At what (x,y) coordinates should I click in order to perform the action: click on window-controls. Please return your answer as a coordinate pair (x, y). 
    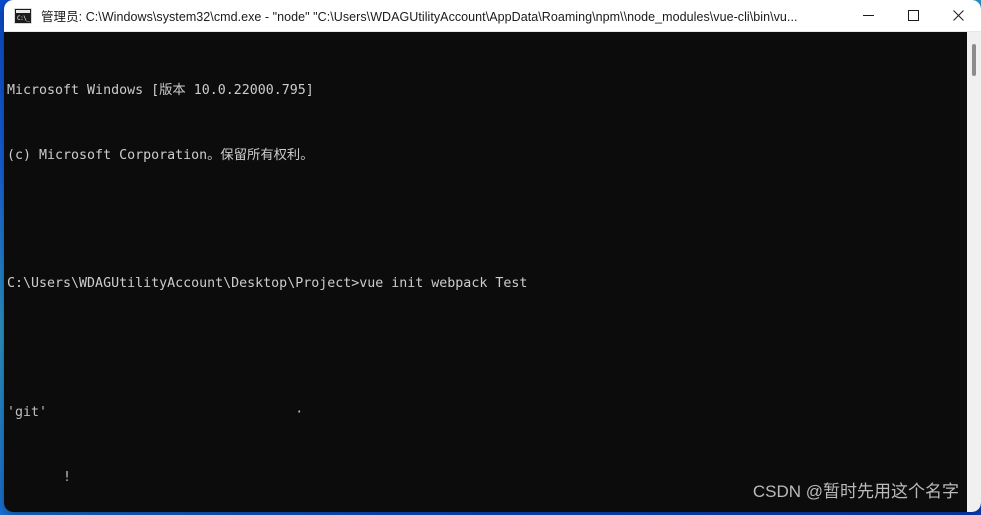
    Looking at the image, I should click on (913, 16).